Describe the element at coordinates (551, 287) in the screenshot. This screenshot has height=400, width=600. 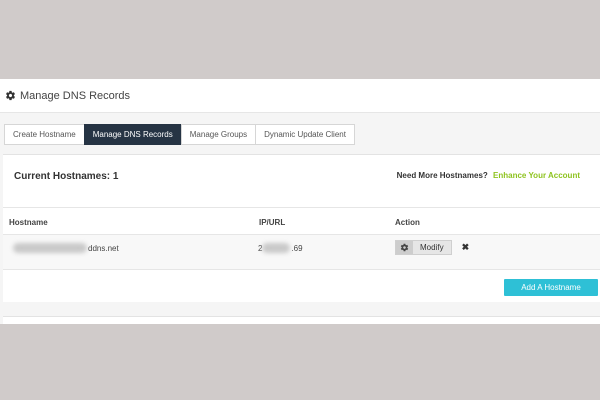
I see `add-hostname-button: Add A Hostname` at that location.